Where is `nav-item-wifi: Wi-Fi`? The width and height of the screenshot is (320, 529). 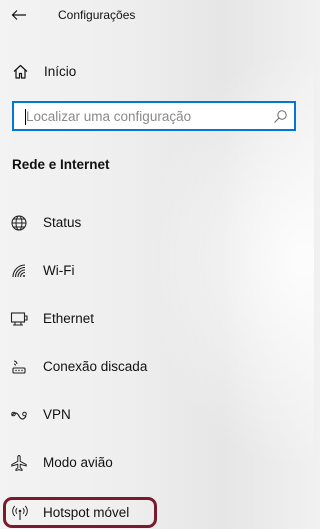 nav-item-wifi: Wi-Fi is located at coordinates (157, 271).